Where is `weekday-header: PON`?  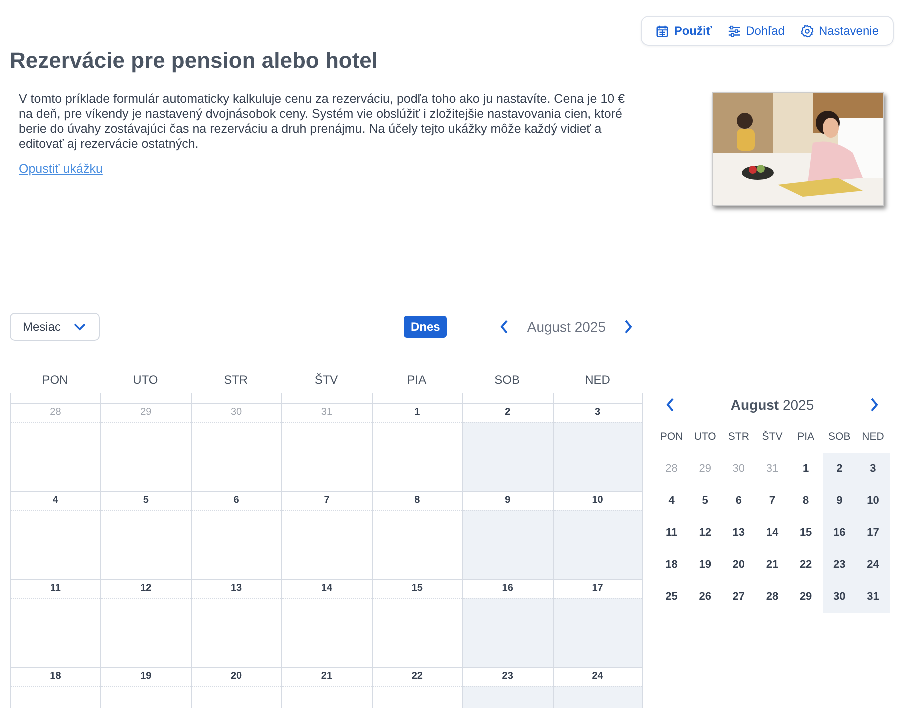
weekday-header: PON is located at coordinates (55, 380).